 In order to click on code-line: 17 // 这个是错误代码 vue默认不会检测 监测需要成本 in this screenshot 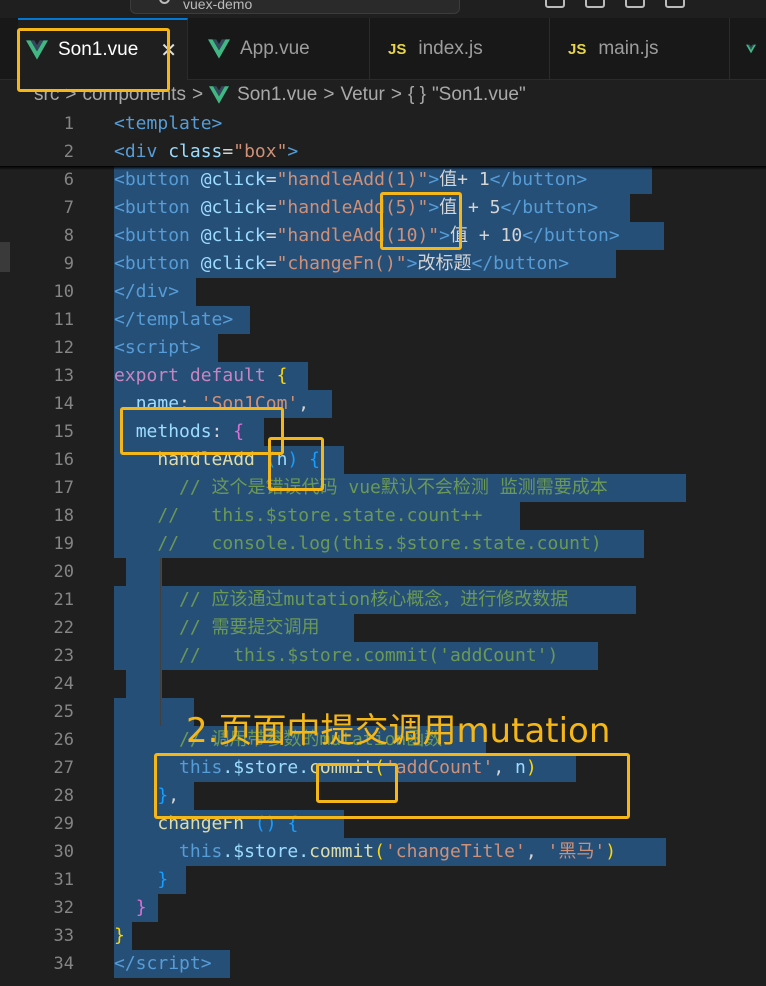, I will do `click(383, 488)`.